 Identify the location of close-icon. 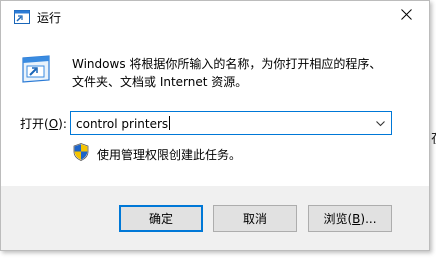
(406, 16).